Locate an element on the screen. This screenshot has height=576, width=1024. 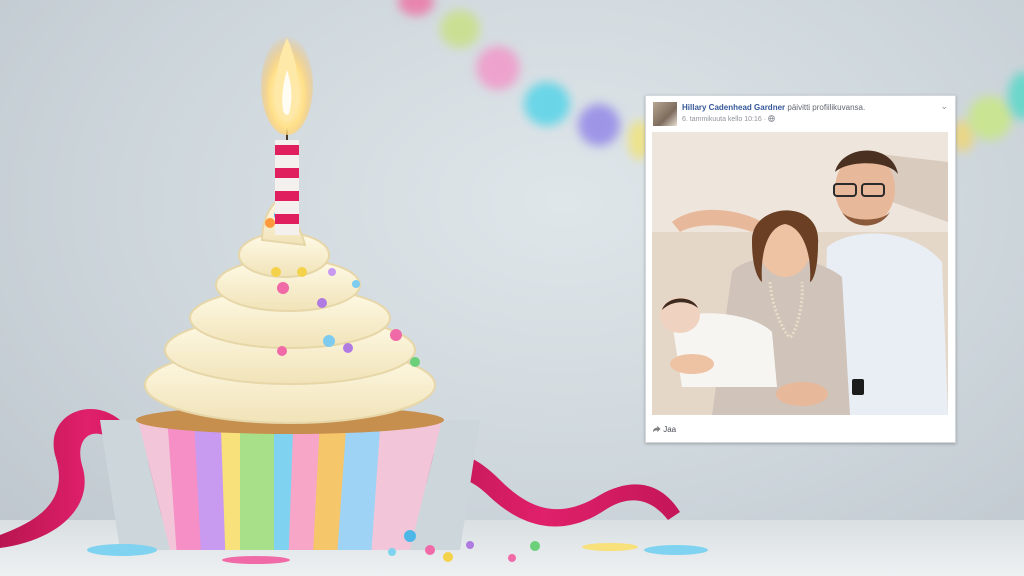
profile-avatar is located at coordinates (665, 114).